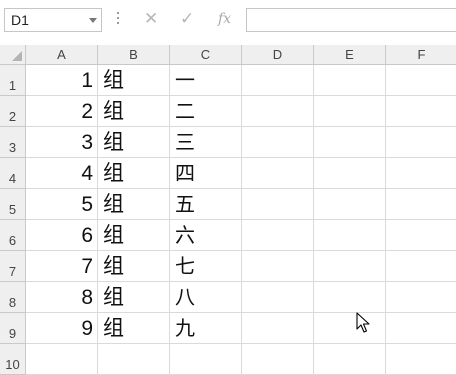  What do you see at coordinates (62, 266) in the screenshot?
I see `cell-a7: 7` at bounding box center [62, 266].